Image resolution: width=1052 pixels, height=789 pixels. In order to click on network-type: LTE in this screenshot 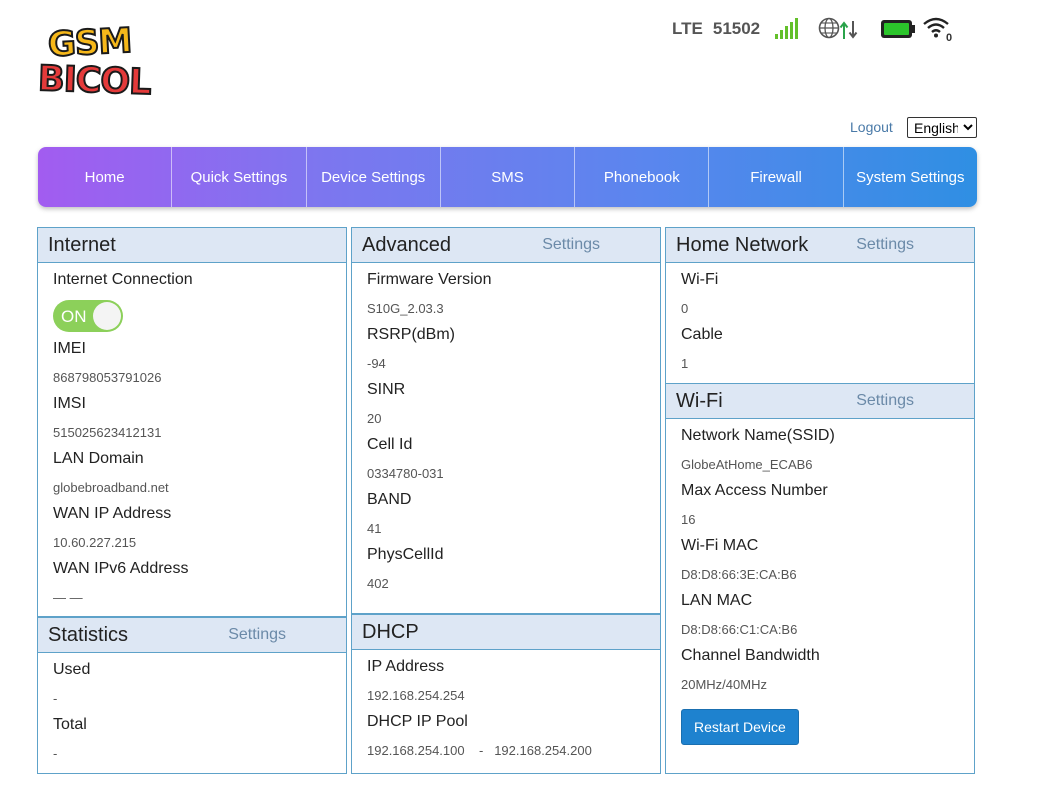, I will do `click(687, 28)`.